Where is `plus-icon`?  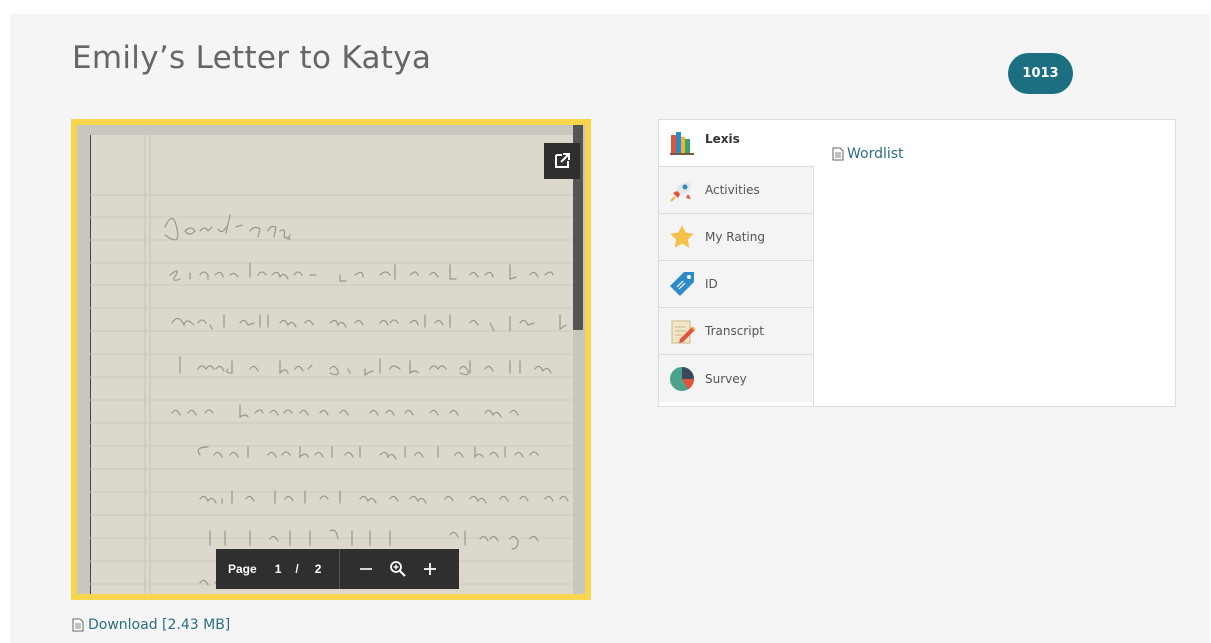
plus-icon is located at coordinates (430, 569).